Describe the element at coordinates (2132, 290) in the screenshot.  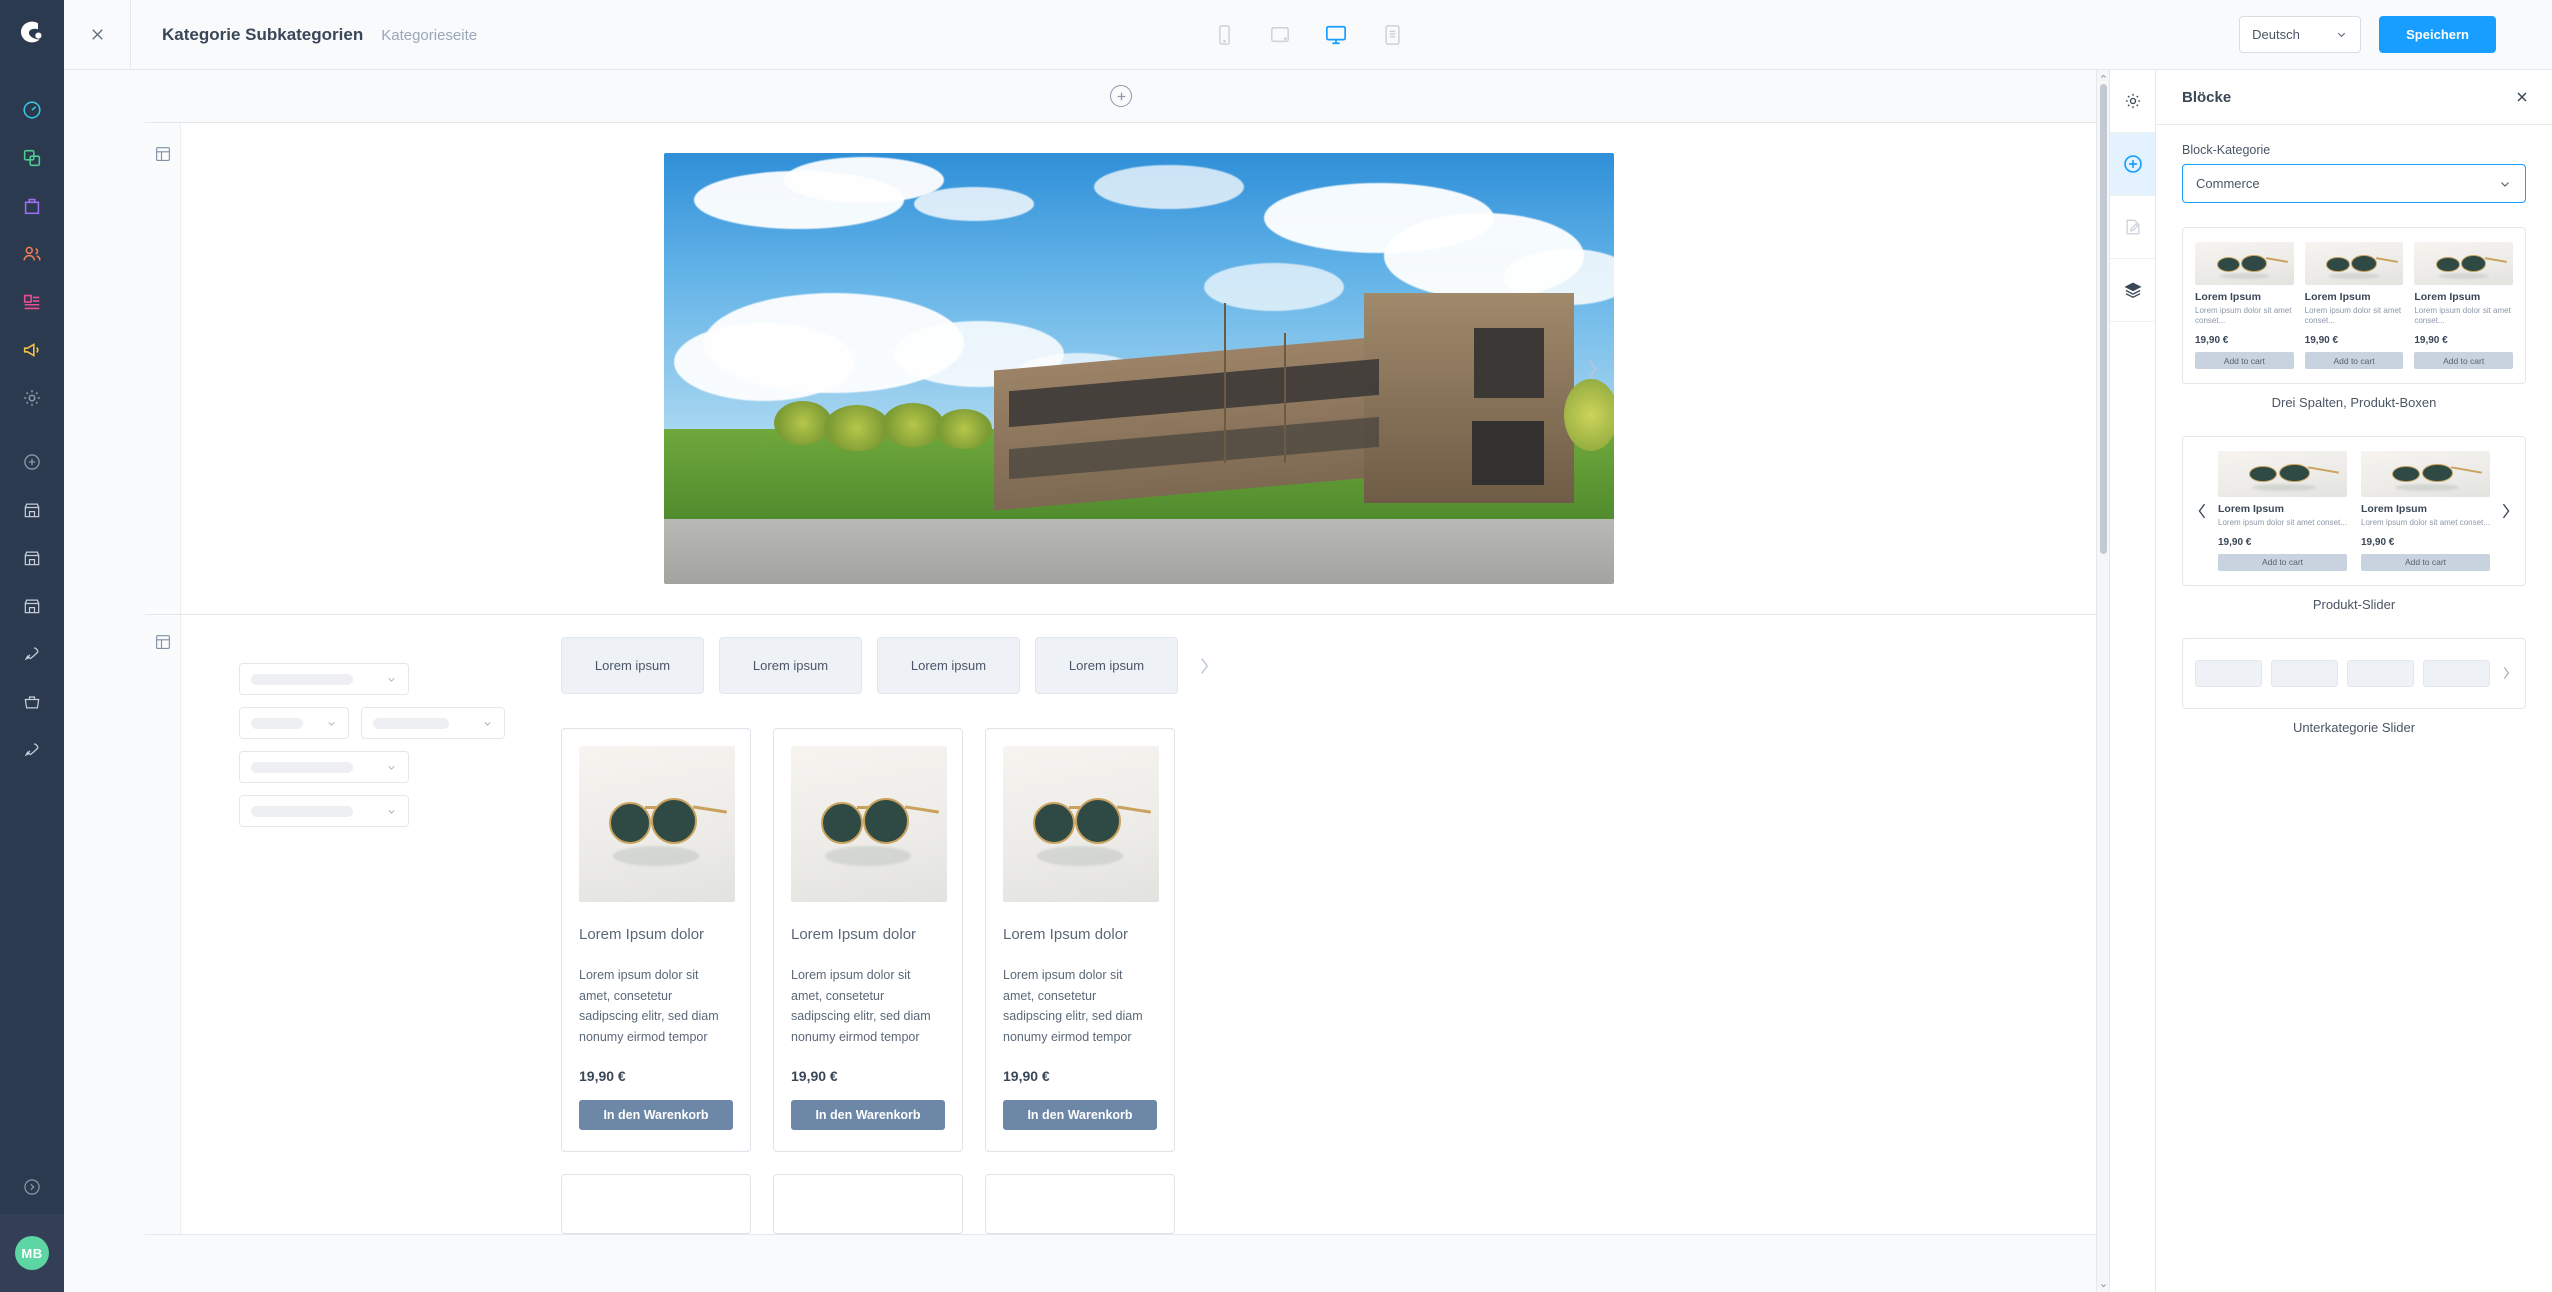
I see `rail-layers-button` at that location.